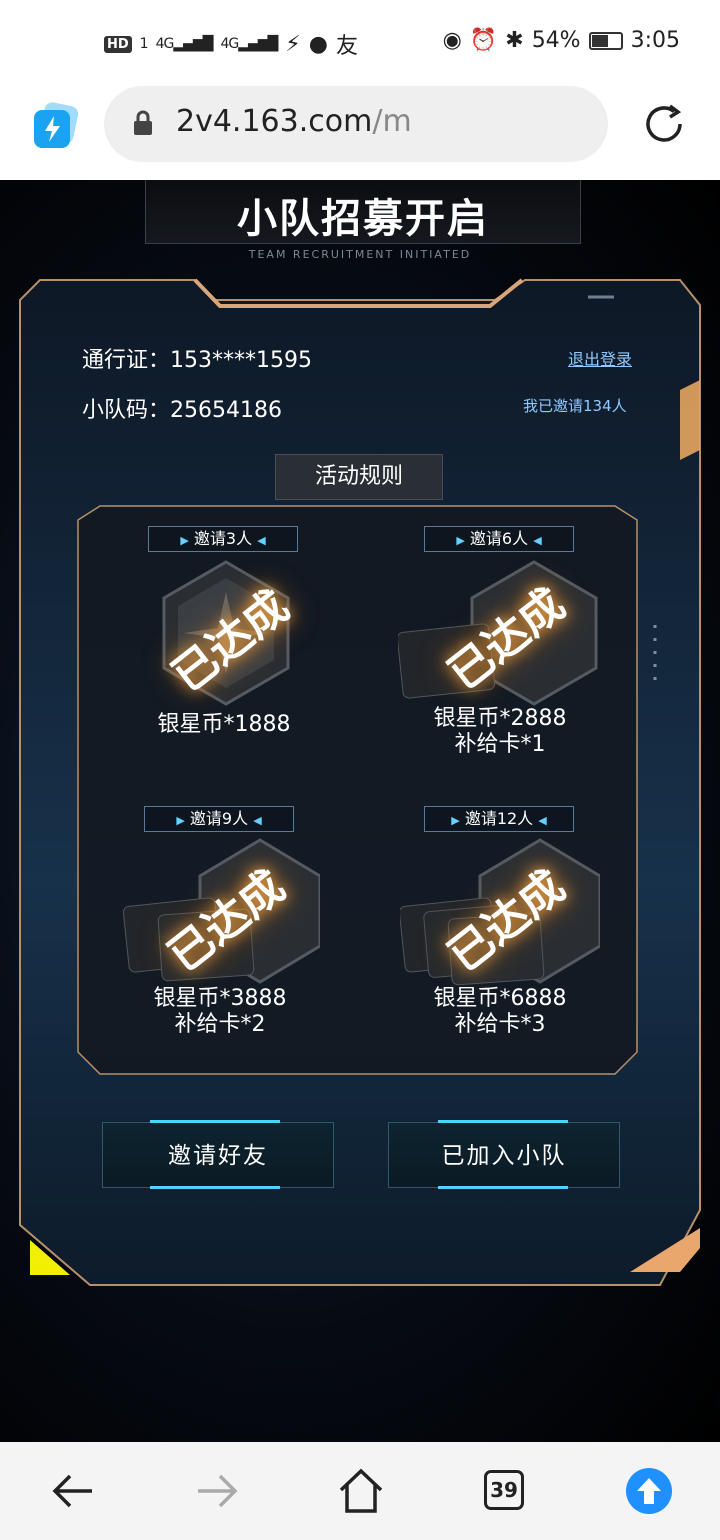 The width and height of the screenshot is (720, 1540). What do you see at coordinates (217, 1491) in the screenshot?
I see `forward-icon` at bounding box center [217, 1491].